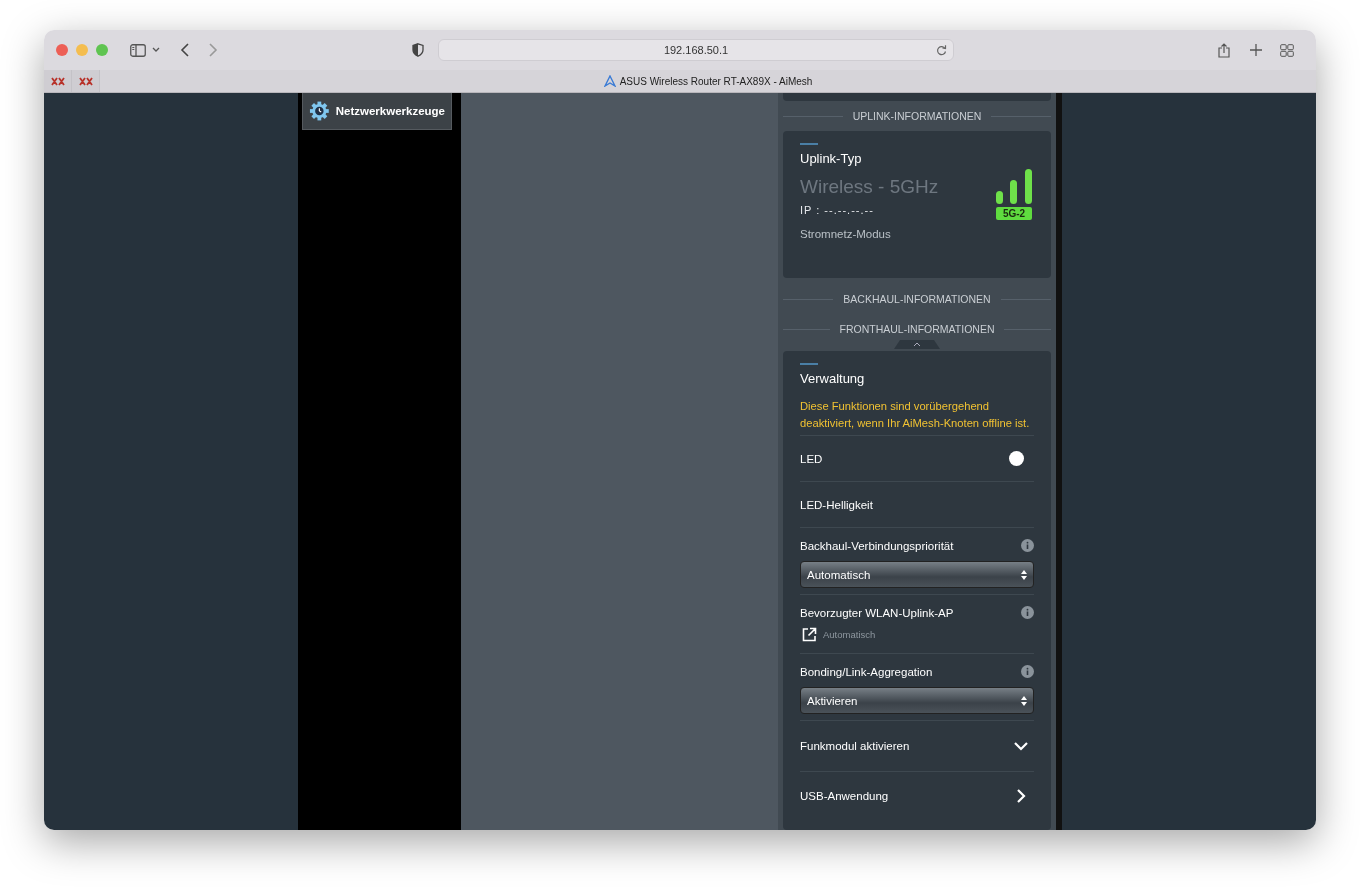 This screenshot has height=889, width=1360. What do you see at coordinates (877, 612) in the screenshot?
I see `setting-label: Bevorzugter WLAN-Uplink-AP` at bounding box center [877, 612].